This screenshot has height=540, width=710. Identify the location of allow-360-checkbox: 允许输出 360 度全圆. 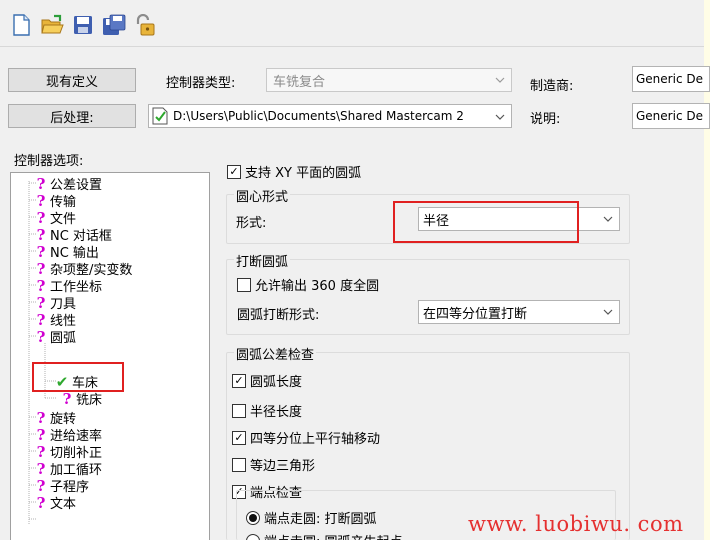
(308, 284).